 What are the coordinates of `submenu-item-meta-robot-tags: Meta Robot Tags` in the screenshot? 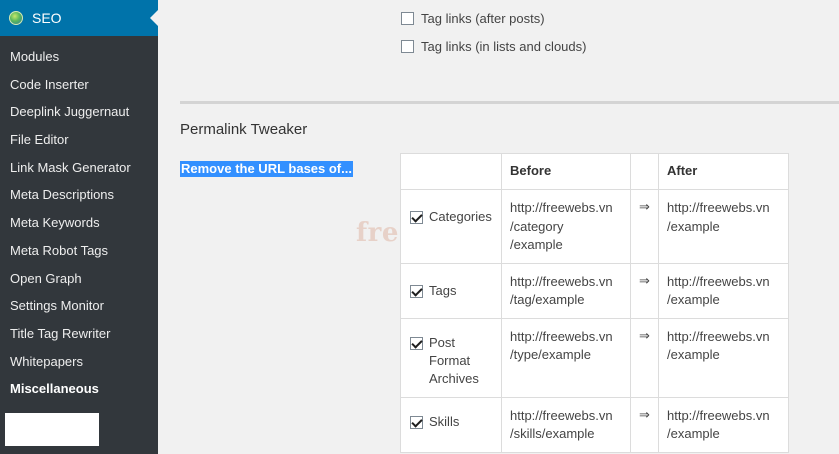 It's located at (79, 251).